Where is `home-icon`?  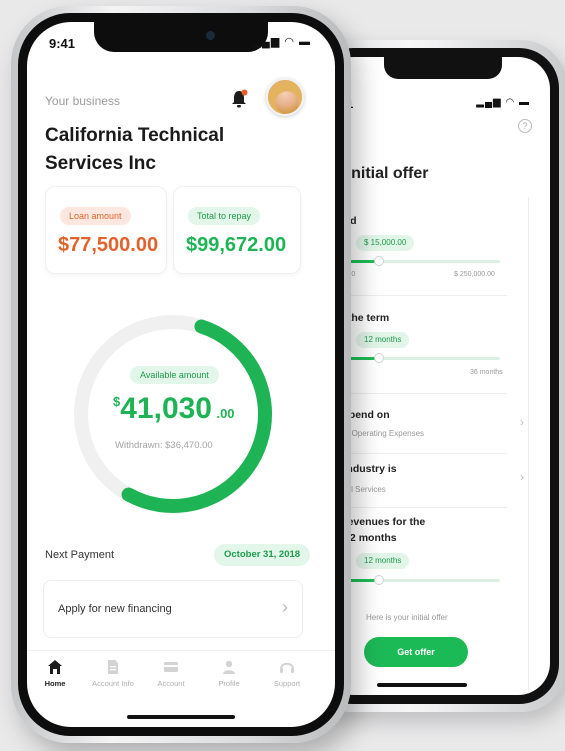
home-icon is located at coordinates (55, 667).